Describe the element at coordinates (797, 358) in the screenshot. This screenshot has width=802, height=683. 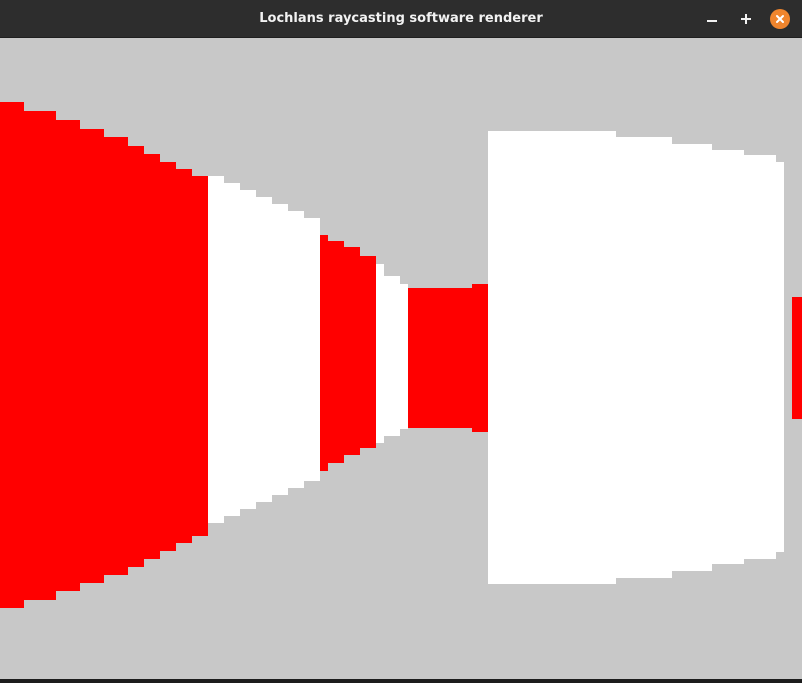
I see `wall-red-right-edge` at that location.